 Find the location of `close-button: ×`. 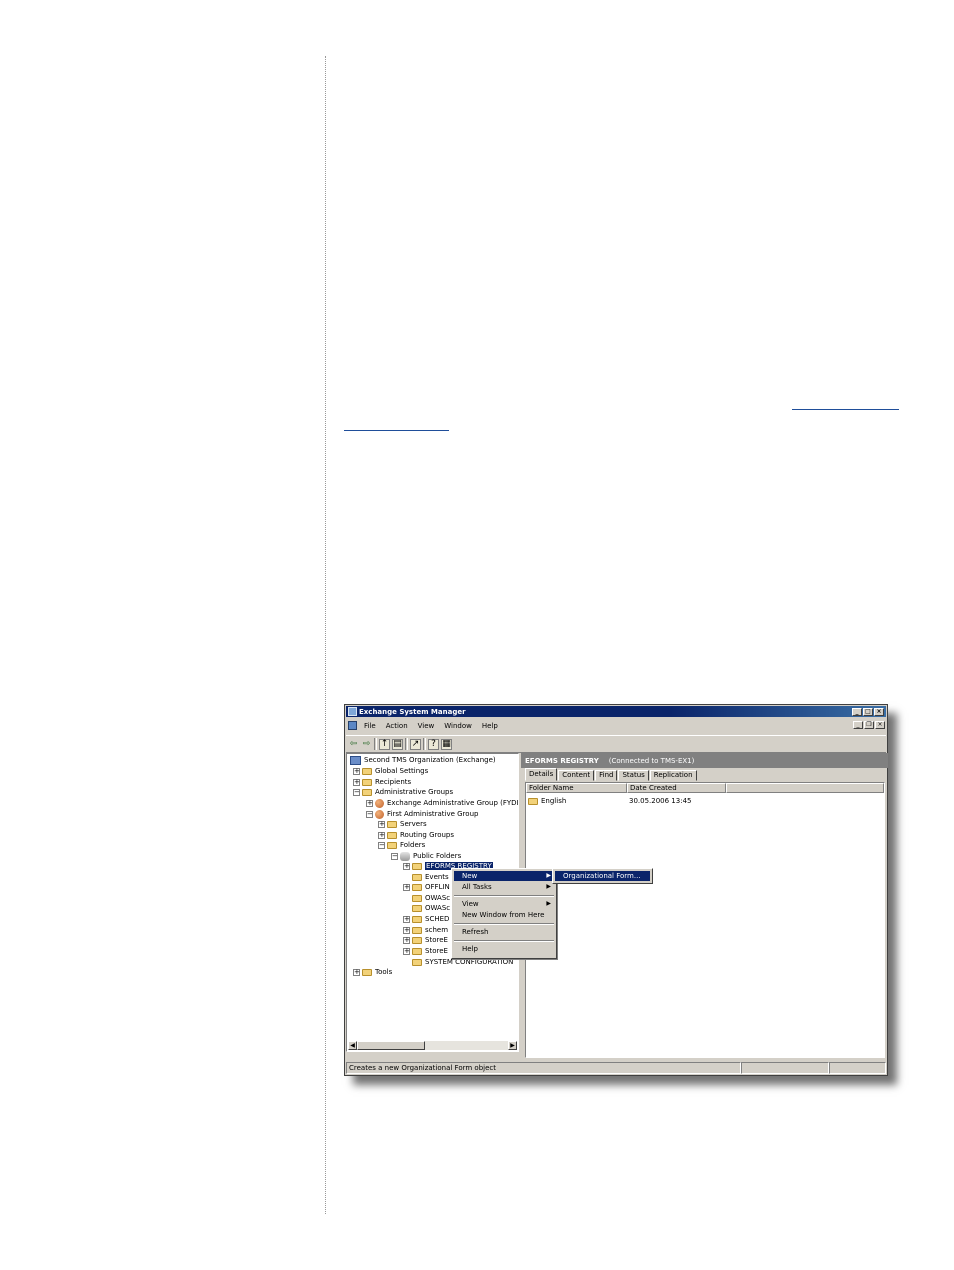

close-button: × is located at coordinates (879, 712).